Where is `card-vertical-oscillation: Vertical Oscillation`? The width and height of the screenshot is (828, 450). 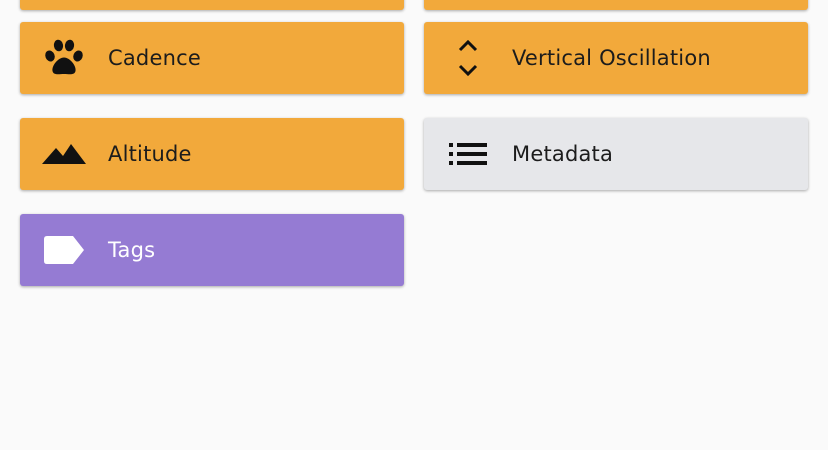
card-vertical-oscillation: Vertical Oscillation is located at coordinates (616, 58).